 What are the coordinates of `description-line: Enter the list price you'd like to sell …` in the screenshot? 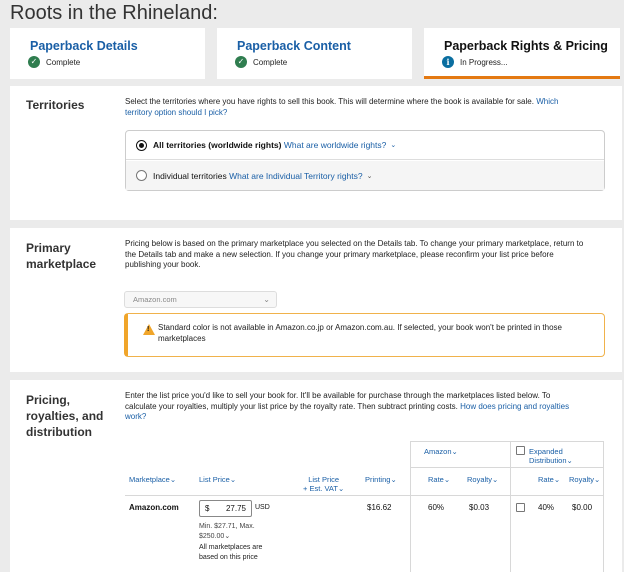 It's located at (338, 395).